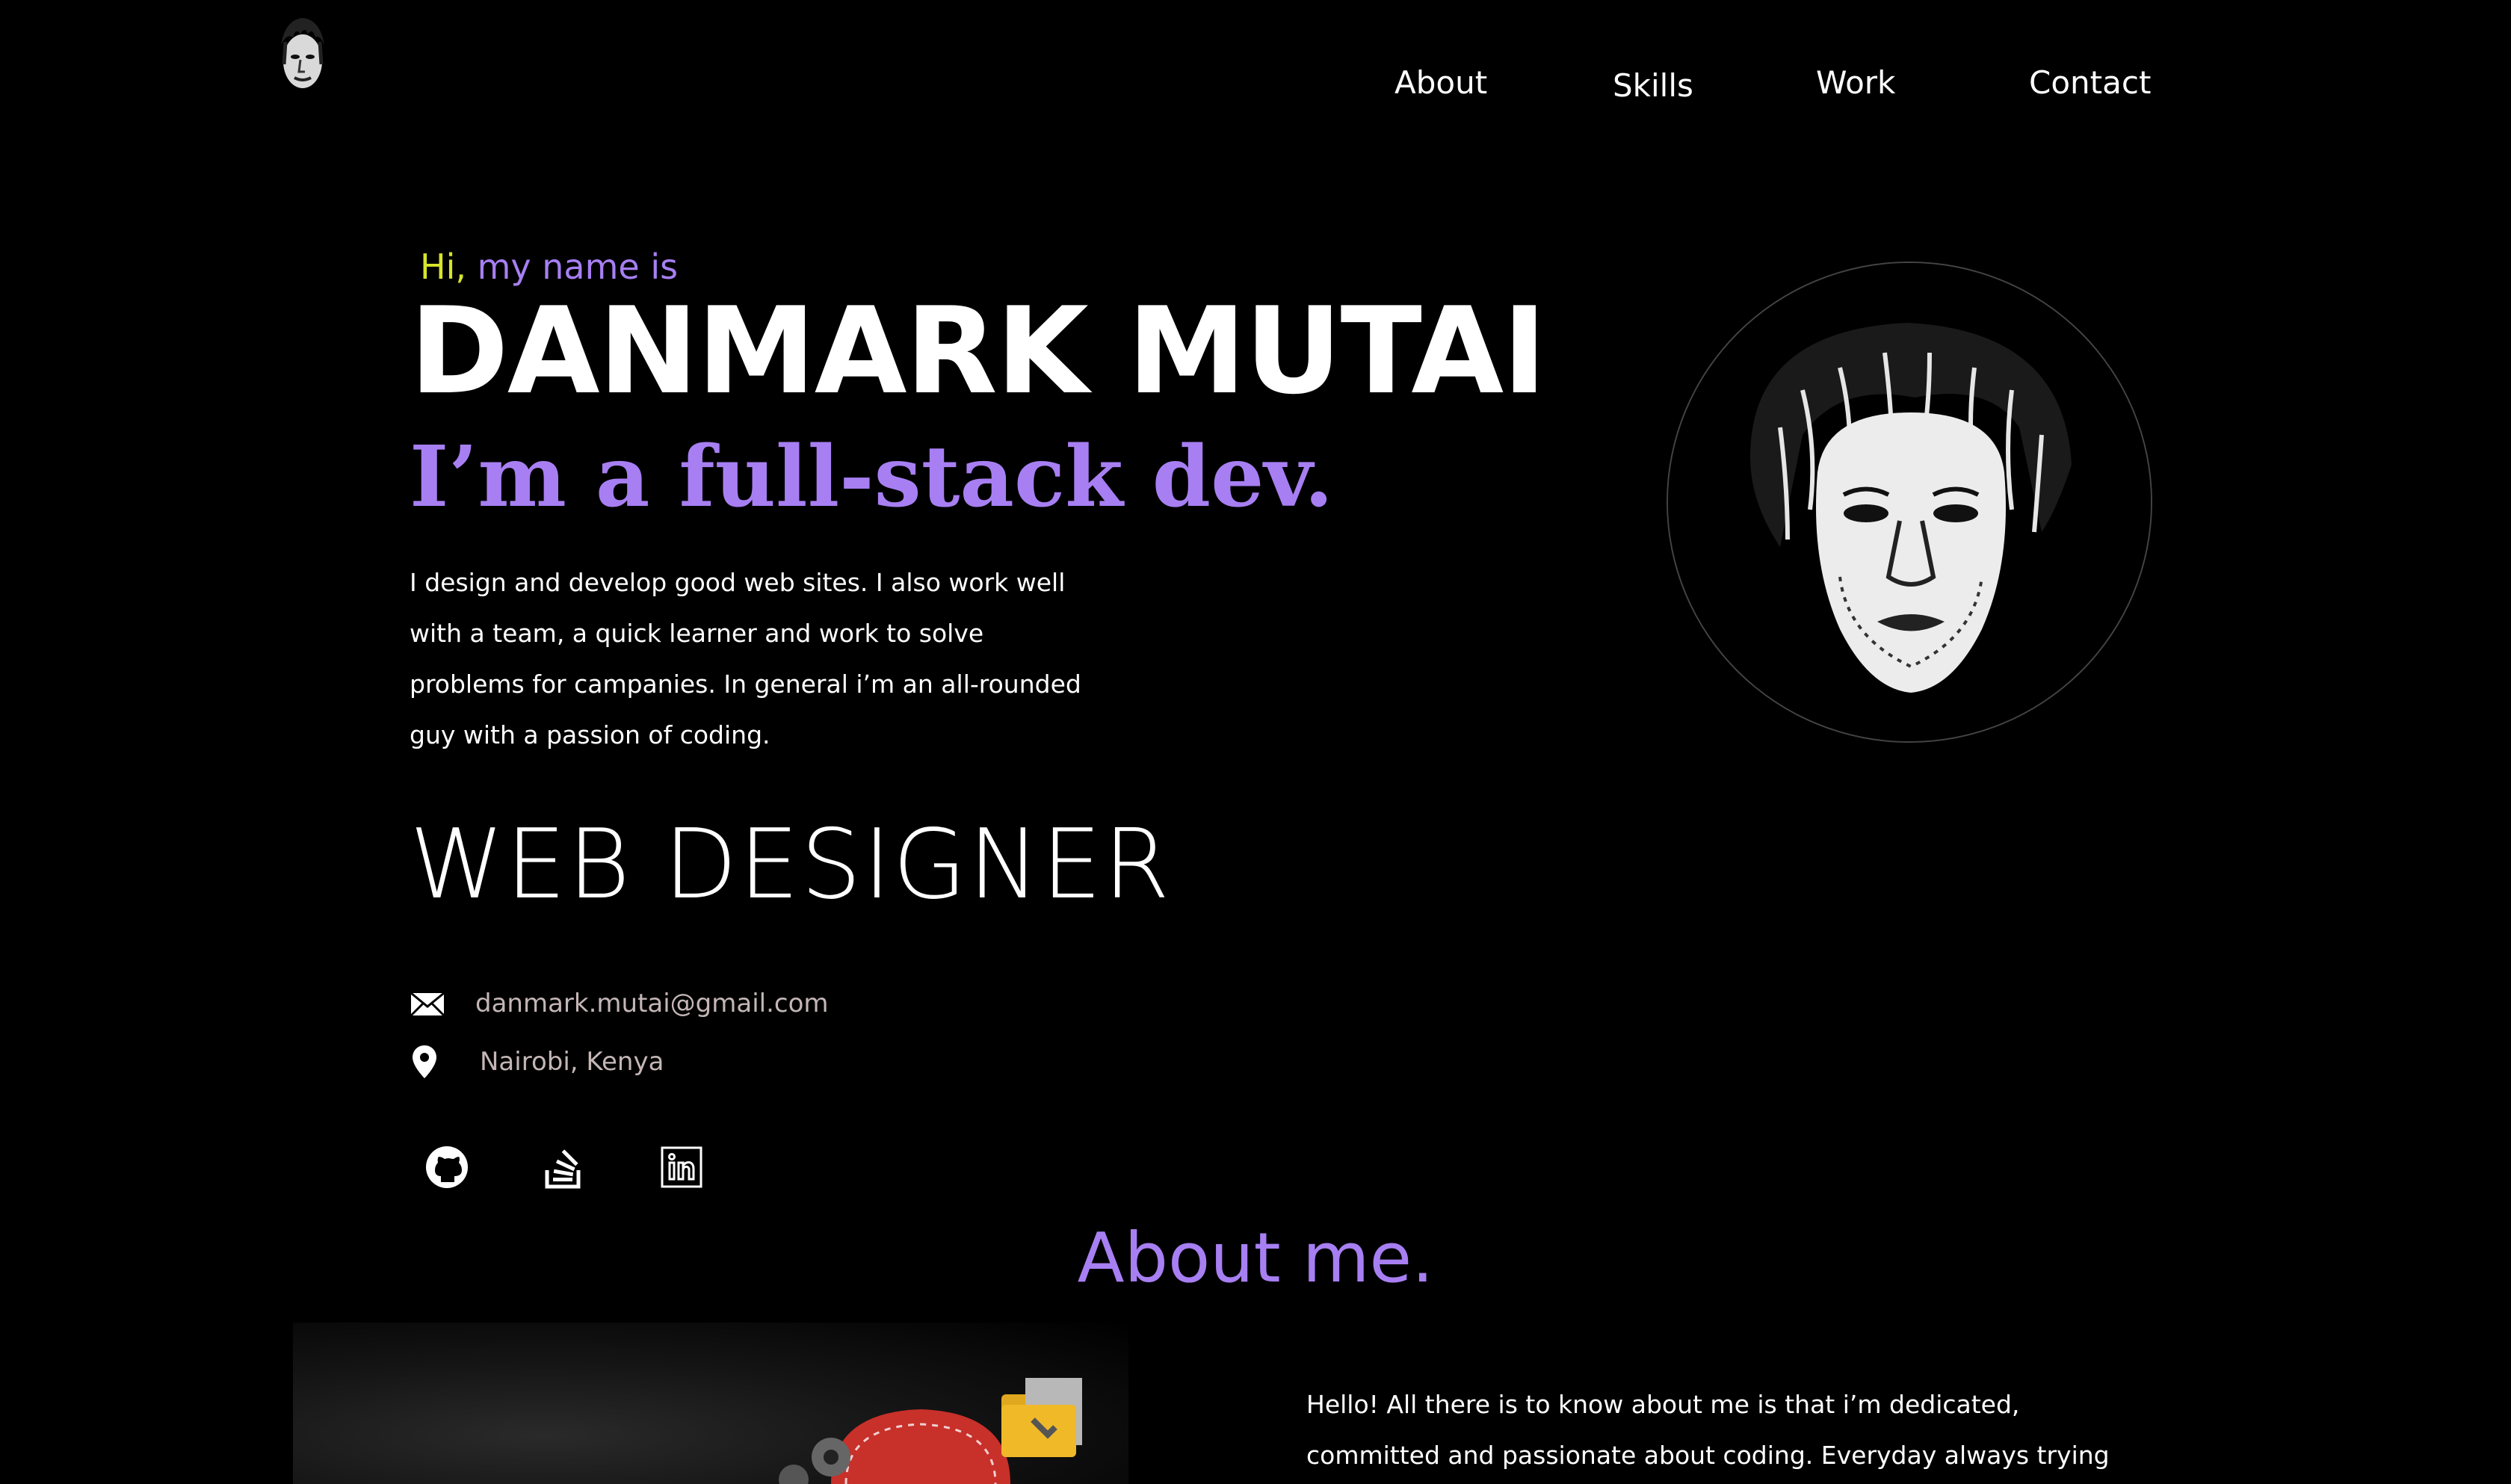  I want to click on nav-link-work: Work, so click(1855, 82).